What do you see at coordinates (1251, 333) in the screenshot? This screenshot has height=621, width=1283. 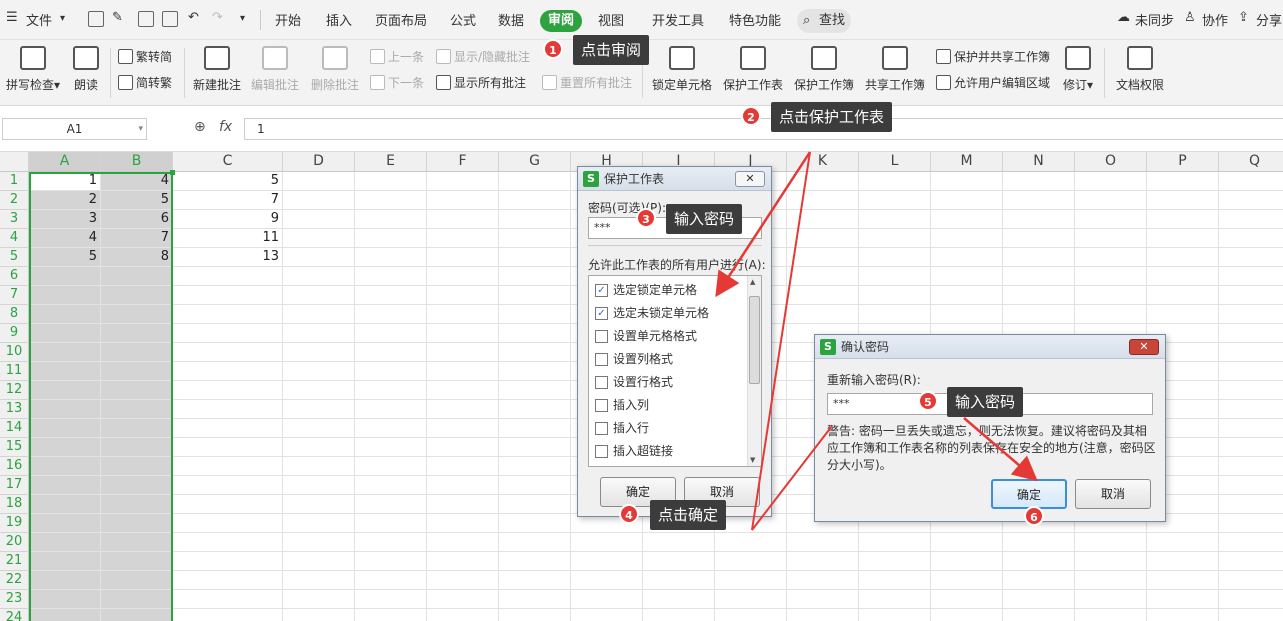 I see `cell-Q9` at bounding box center [1251, 333].